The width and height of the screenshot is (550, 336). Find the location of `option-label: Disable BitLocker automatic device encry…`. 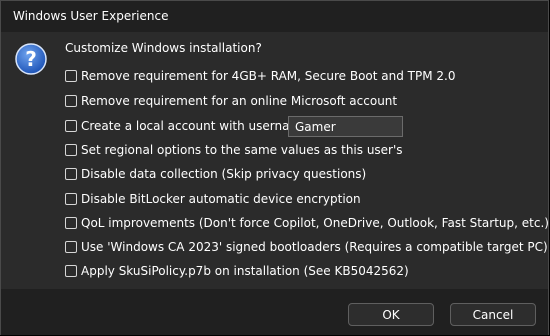

option-label: Disable BitLocker automatic device encry… is located at coordinates (221, 199).